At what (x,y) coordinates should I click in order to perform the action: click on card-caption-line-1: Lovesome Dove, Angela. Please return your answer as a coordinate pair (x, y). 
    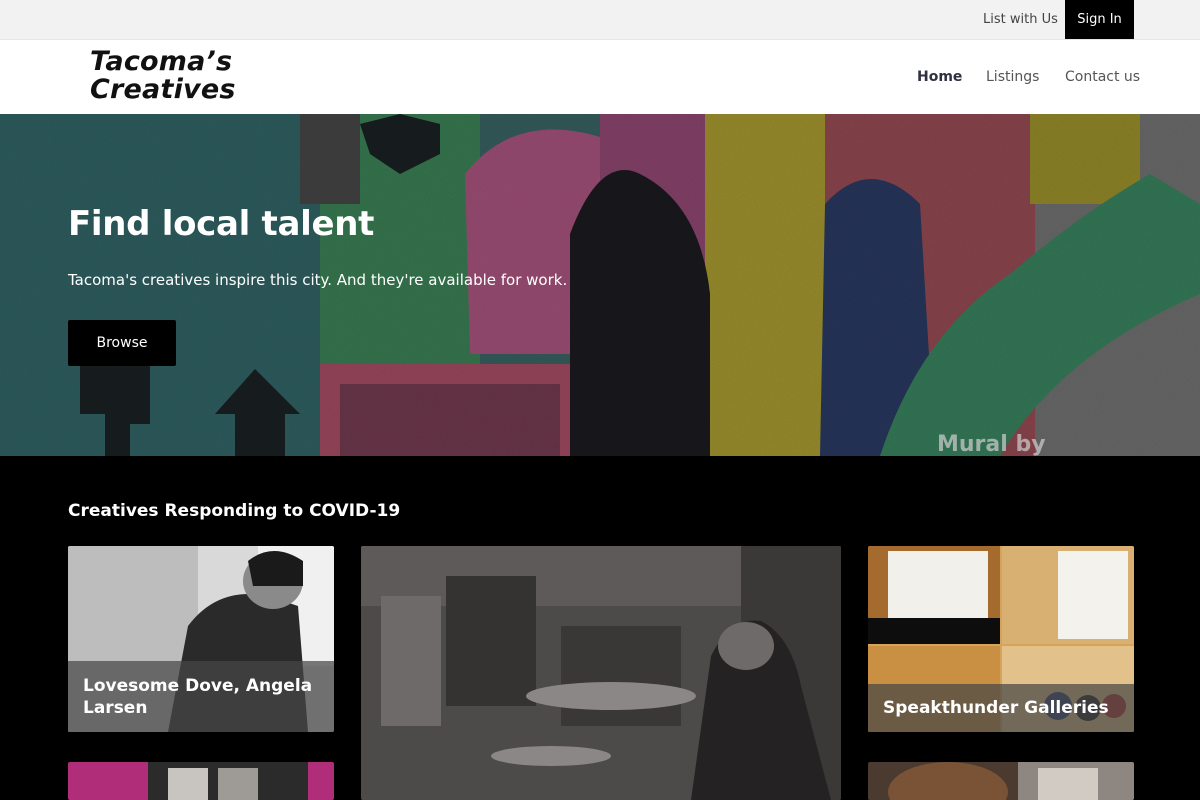
    Looking at the image, I should click on (198, 686).